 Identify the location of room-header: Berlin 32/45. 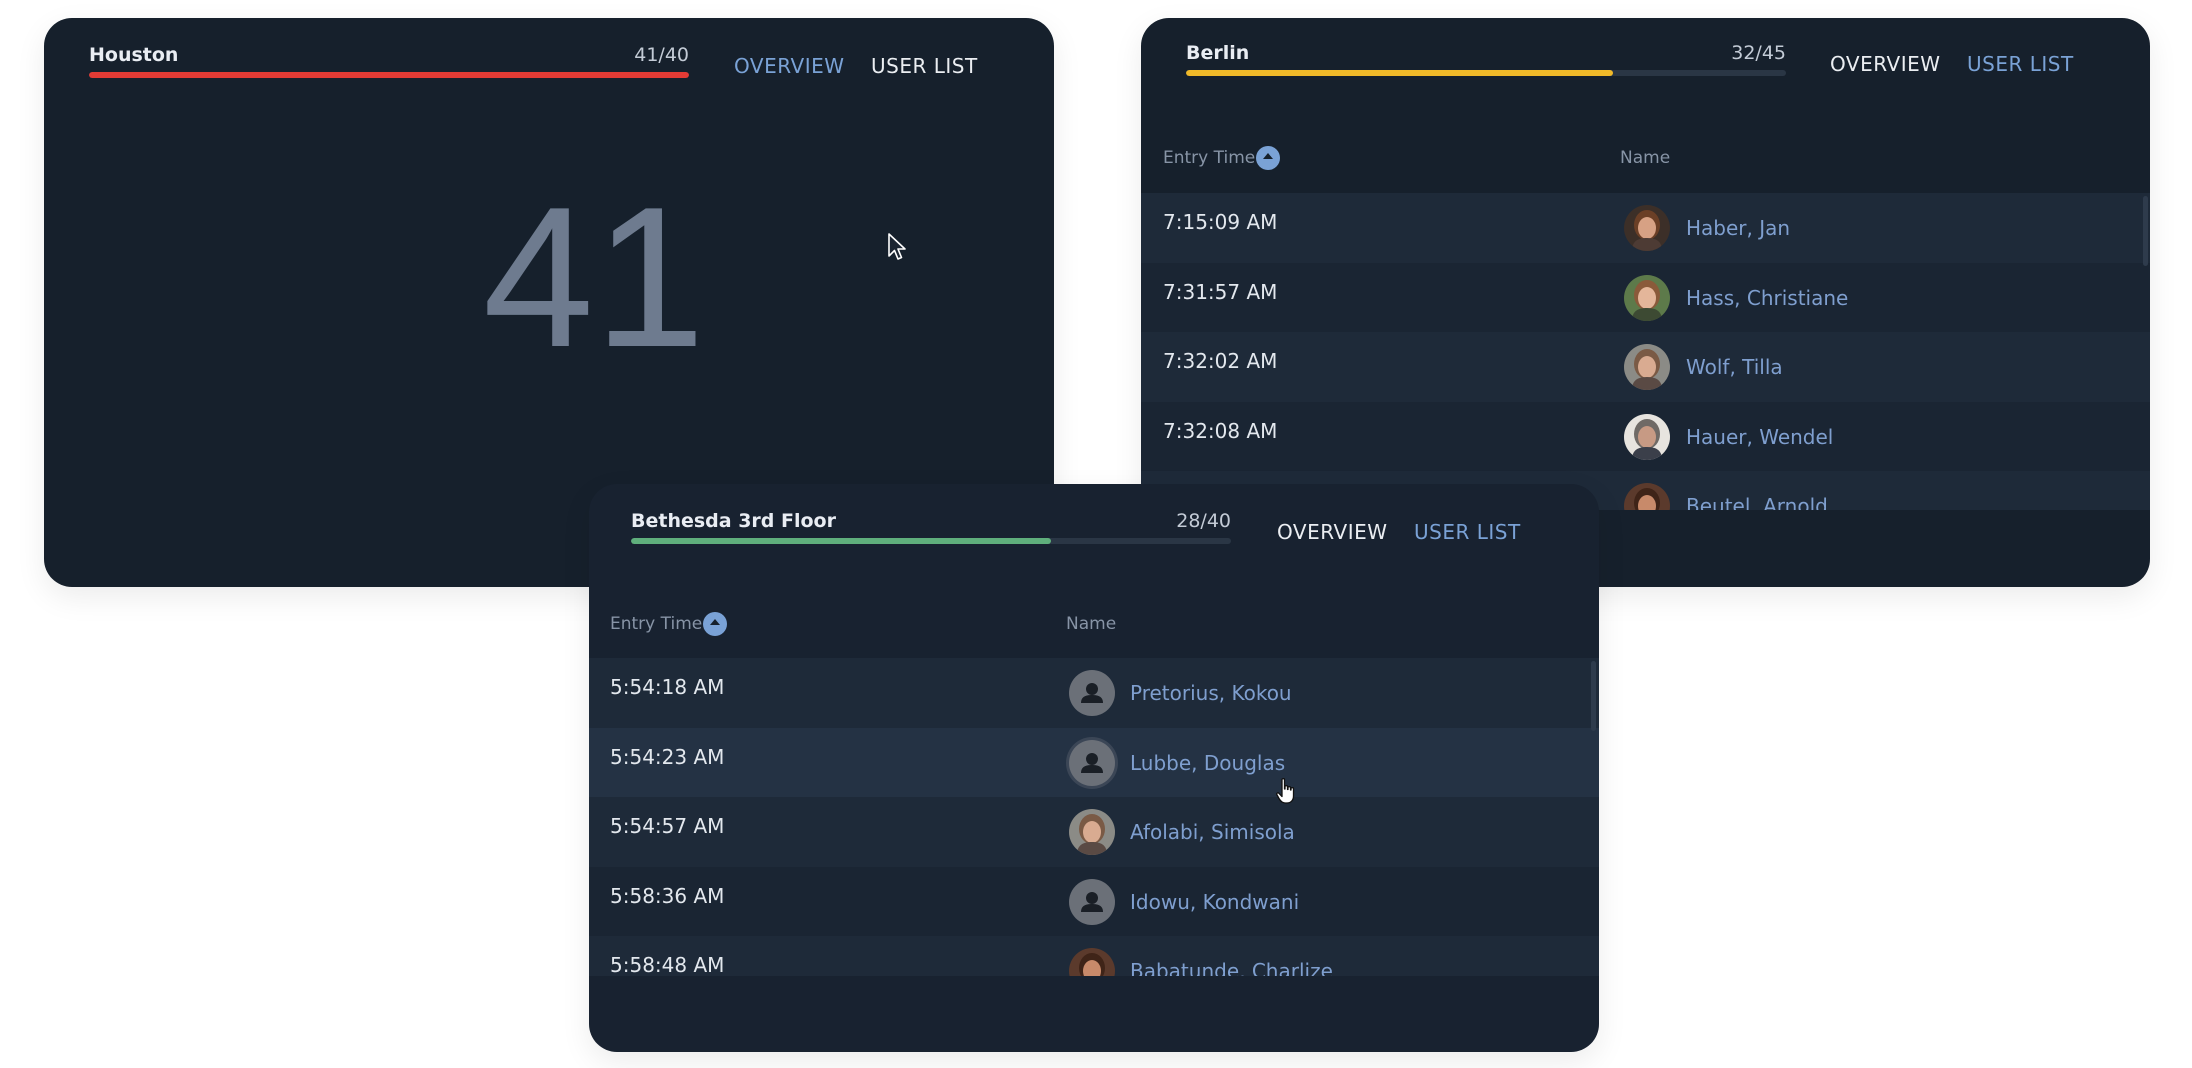
(1486, 62).